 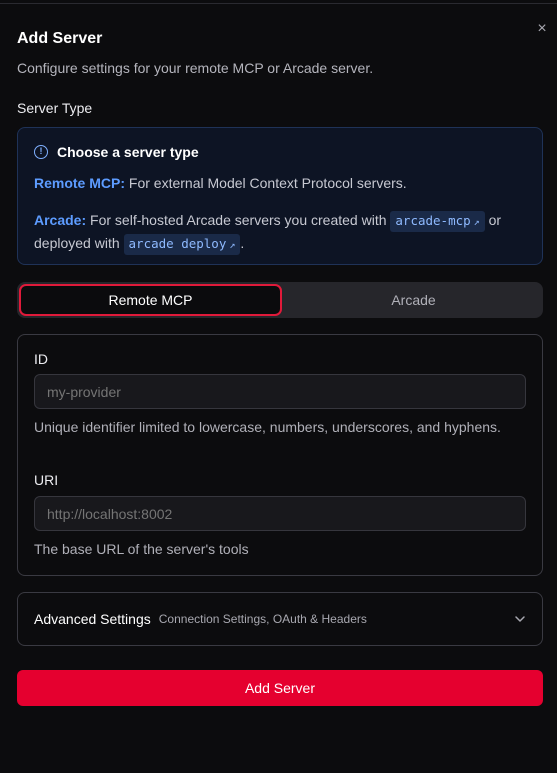 What do you see at coordinates (150, 300) in the screenshot?
I see `tab-remote-mcp: Remote MCP` at bounding box center [150, 300].